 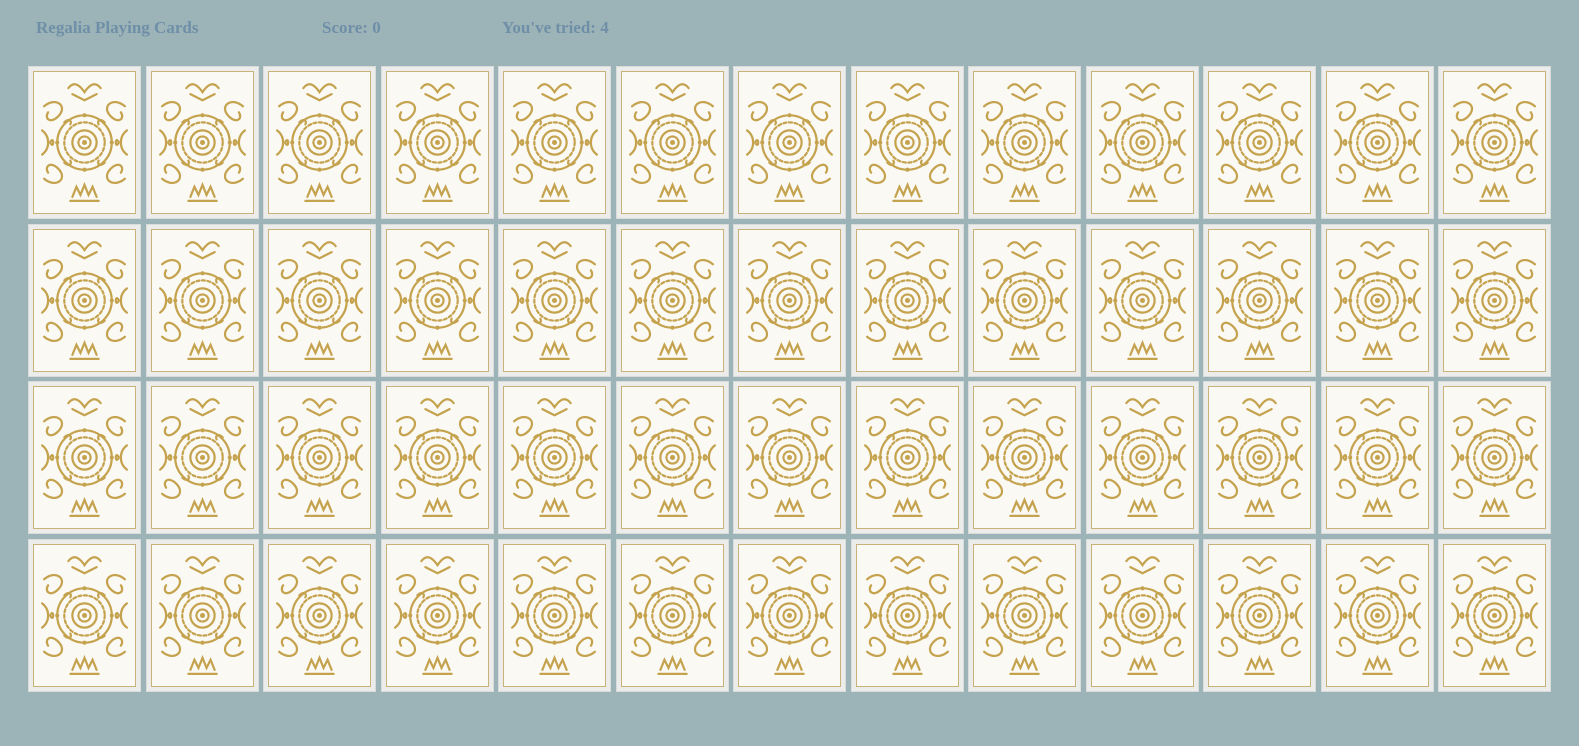 I want to click on score-display: Score: 0, so click(x=351, y=27).